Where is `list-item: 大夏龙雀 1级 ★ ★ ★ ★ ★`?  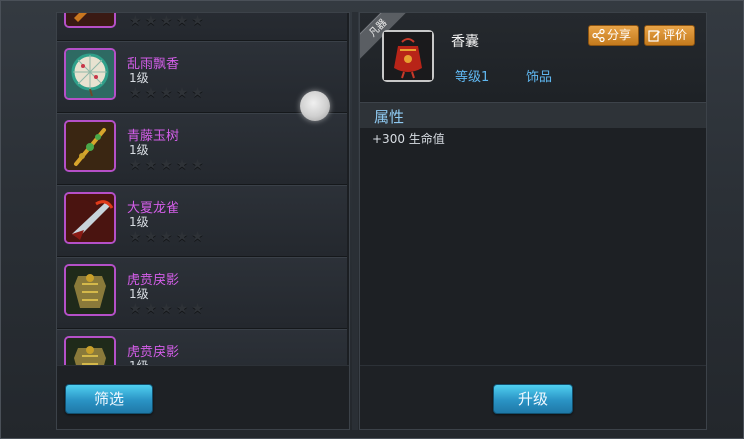
list-item: 大夏龙雀 1级 ★ ★ ★ ★ ★ is located at coordinates (202, 221).